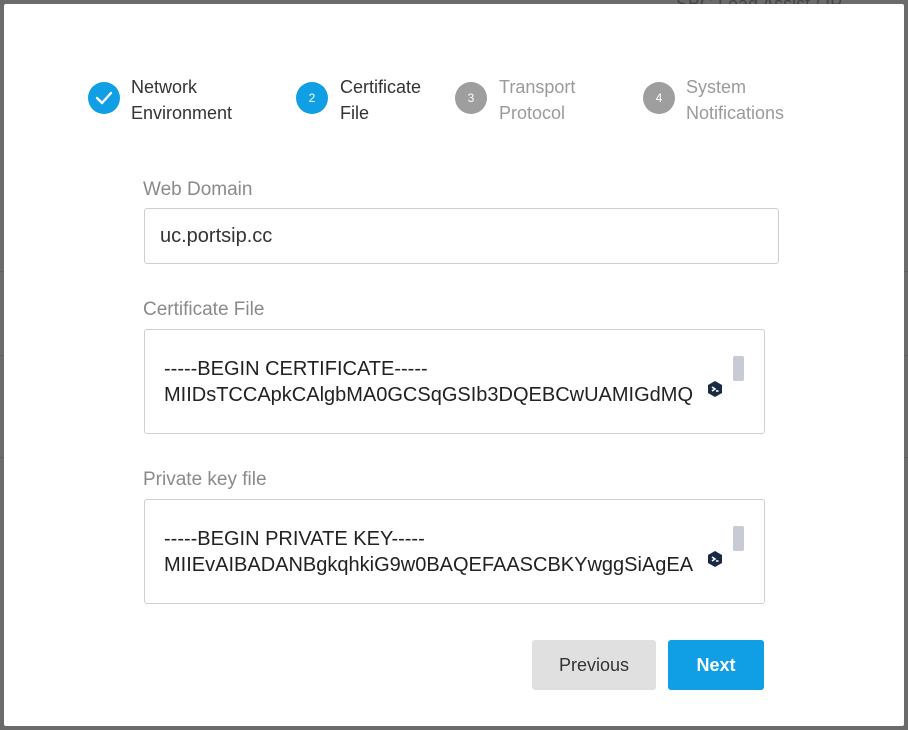 The height and width of the screenshot is (730, 908). I want to click on certificate-file-label: Certificate File, so click(204, 309).